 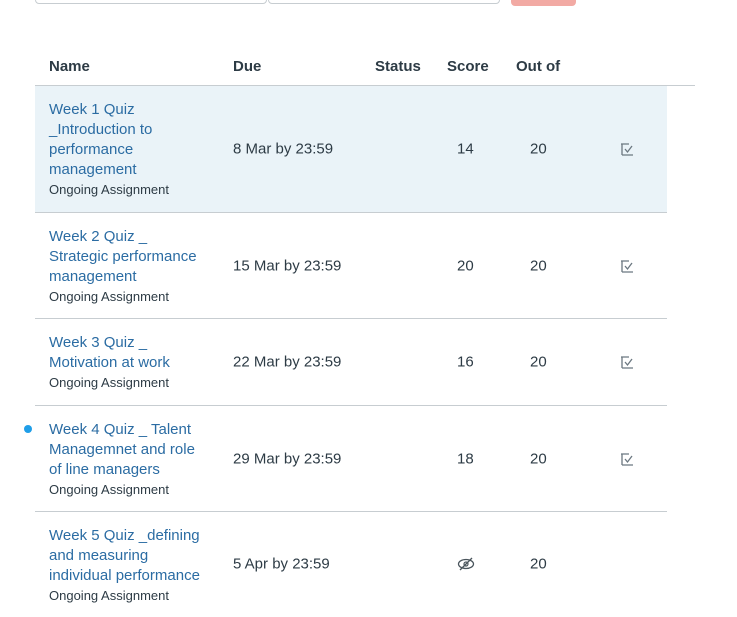 I want to click on title-line: and measuring, so click(x=99, y=555).